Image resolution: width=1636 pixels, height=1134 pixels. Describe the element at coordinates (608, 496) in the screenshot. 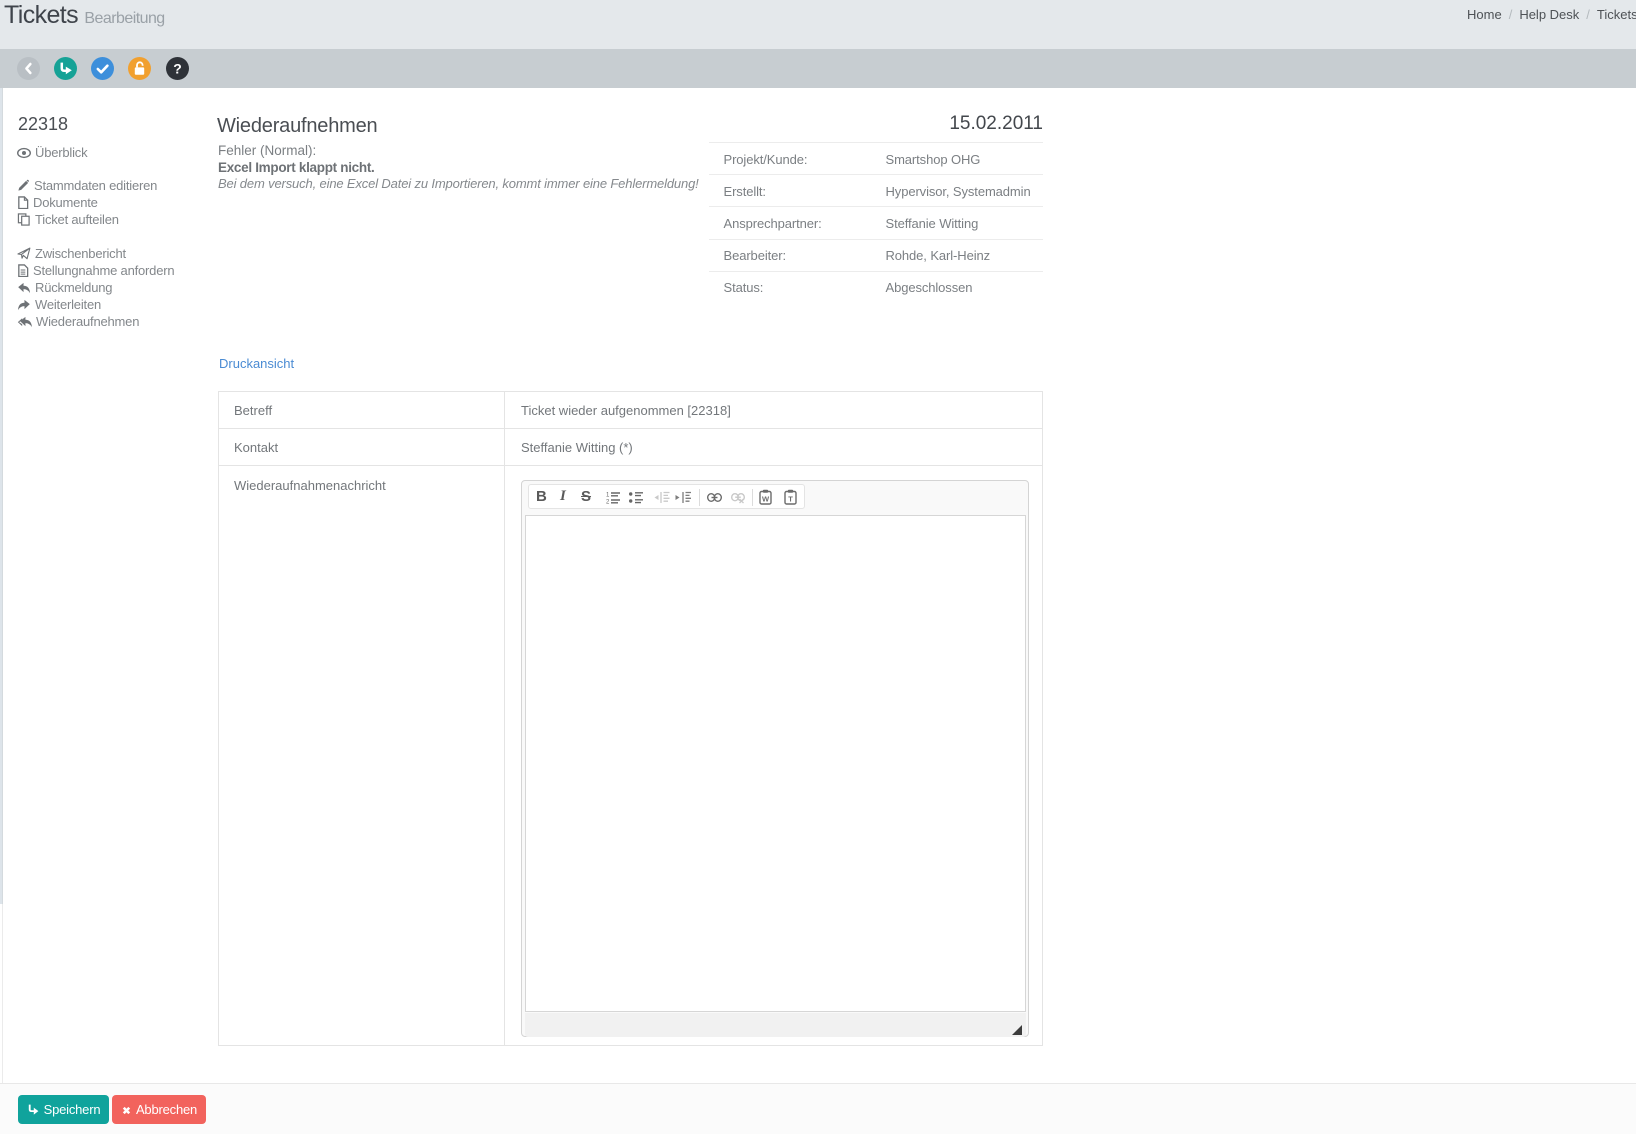

I see `svg-text: 1` at that location.